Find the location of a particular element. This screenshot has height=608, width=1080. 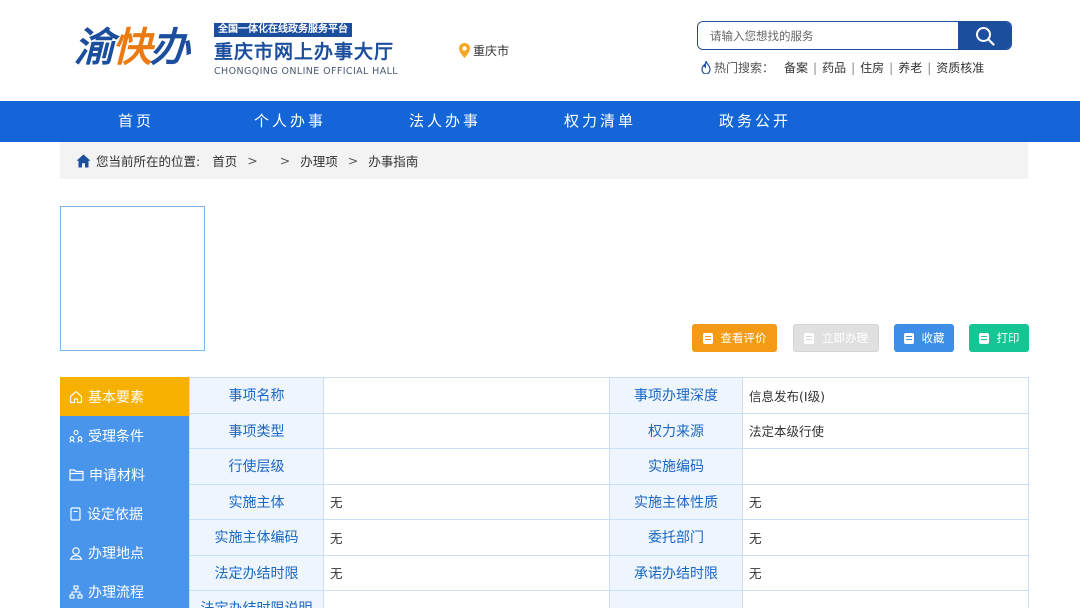

side-item-label: 办理流程 is located at coordinates (116, 592).